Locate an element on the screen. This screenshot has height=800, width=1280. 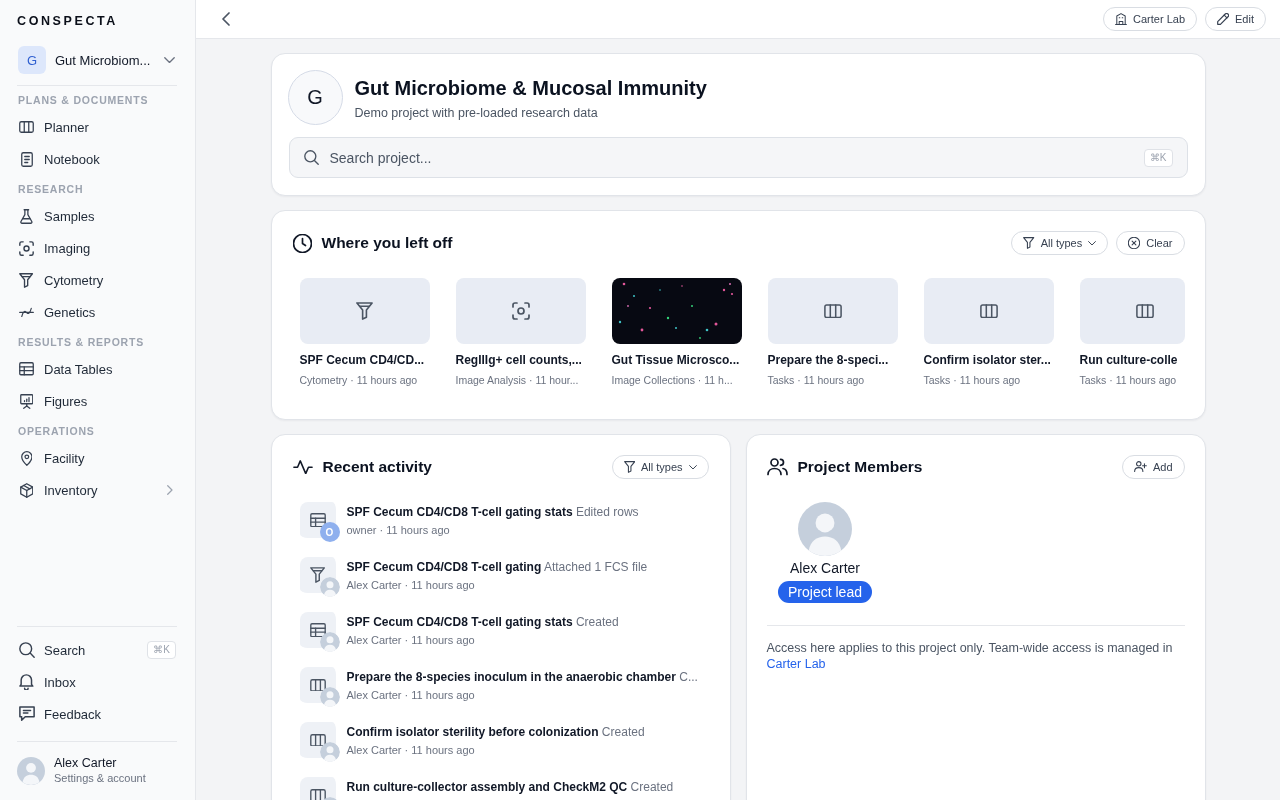
activity-text: SPF Cecum CD4/CD8 T-cell gating stats Edited rows is located at coordinates (492, 512).